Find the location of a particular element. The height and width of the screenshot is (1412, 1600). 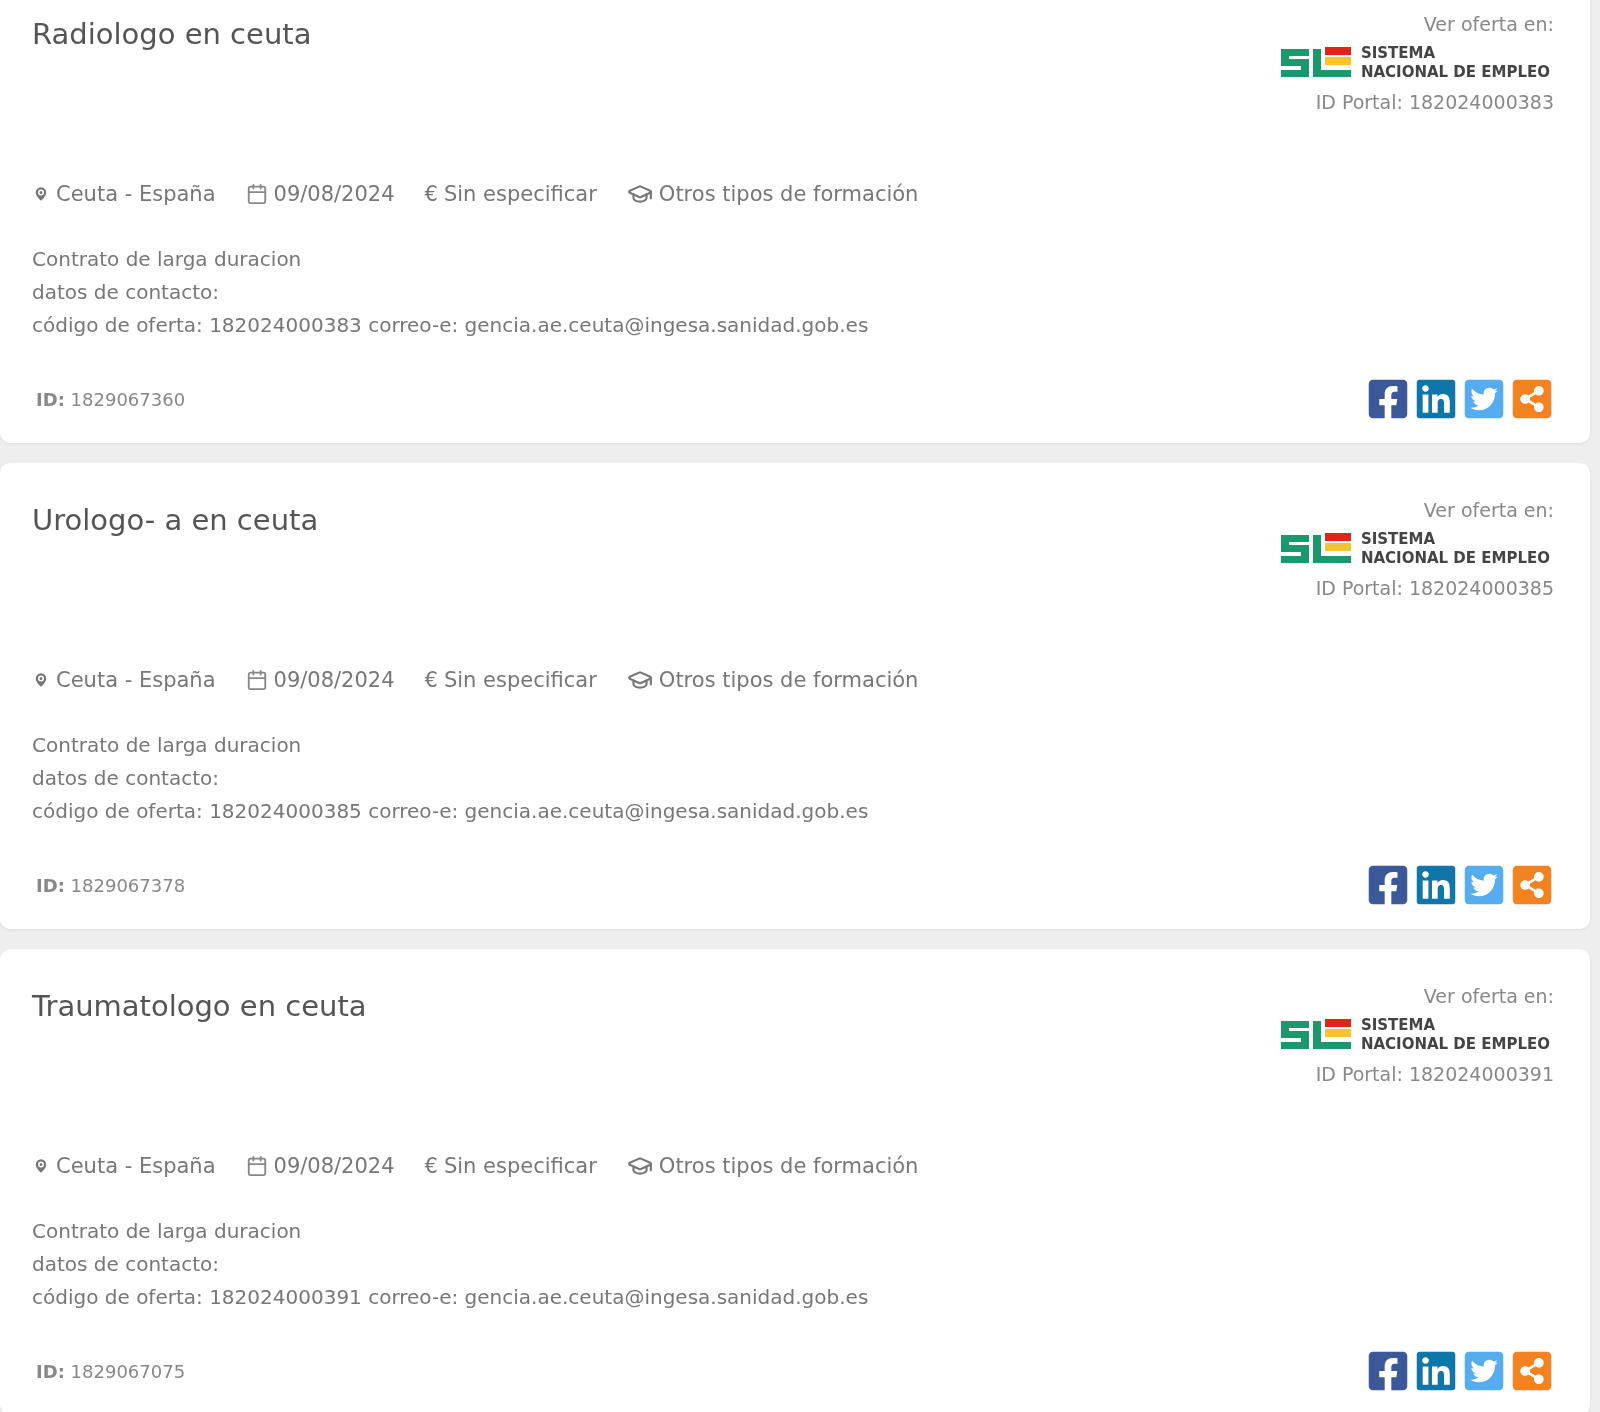

description-line: código de oferta: 182024000385 correo-e: gencia.ae.ceuta@ingesa.sanidad.gob.es is located at coordinates (451, 811).